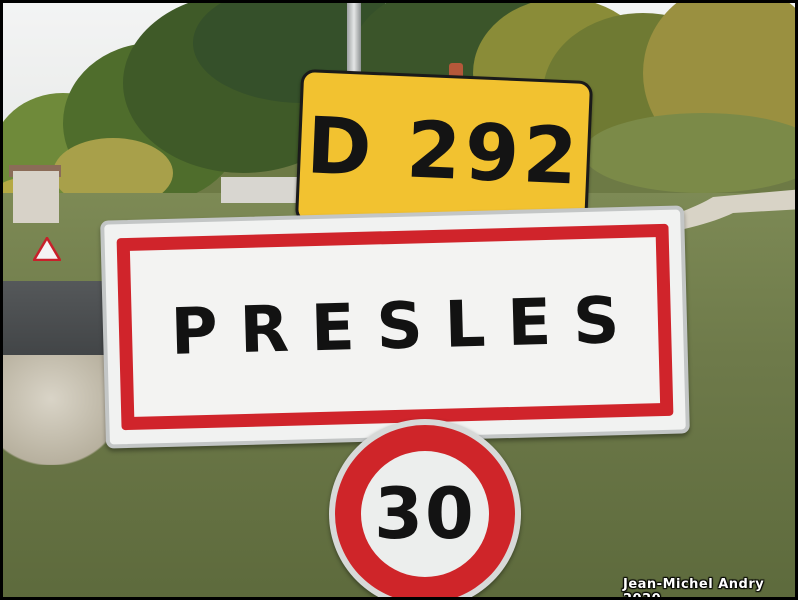  I want to click on speed-limit-value: 30, so click(425, 514).